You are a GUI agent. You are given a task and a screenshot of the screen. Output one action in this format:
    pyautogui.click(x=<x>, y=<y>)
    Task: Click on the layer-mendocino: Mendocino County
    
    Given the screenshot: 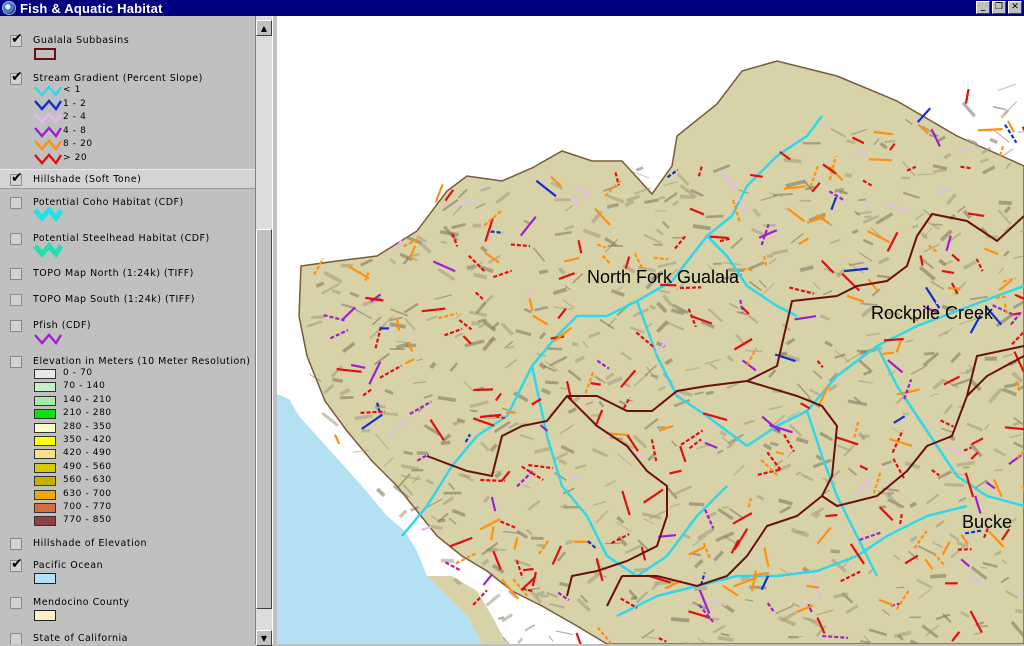 What is the action you would take?
    pyautogui.click(x=128, y=603)
    